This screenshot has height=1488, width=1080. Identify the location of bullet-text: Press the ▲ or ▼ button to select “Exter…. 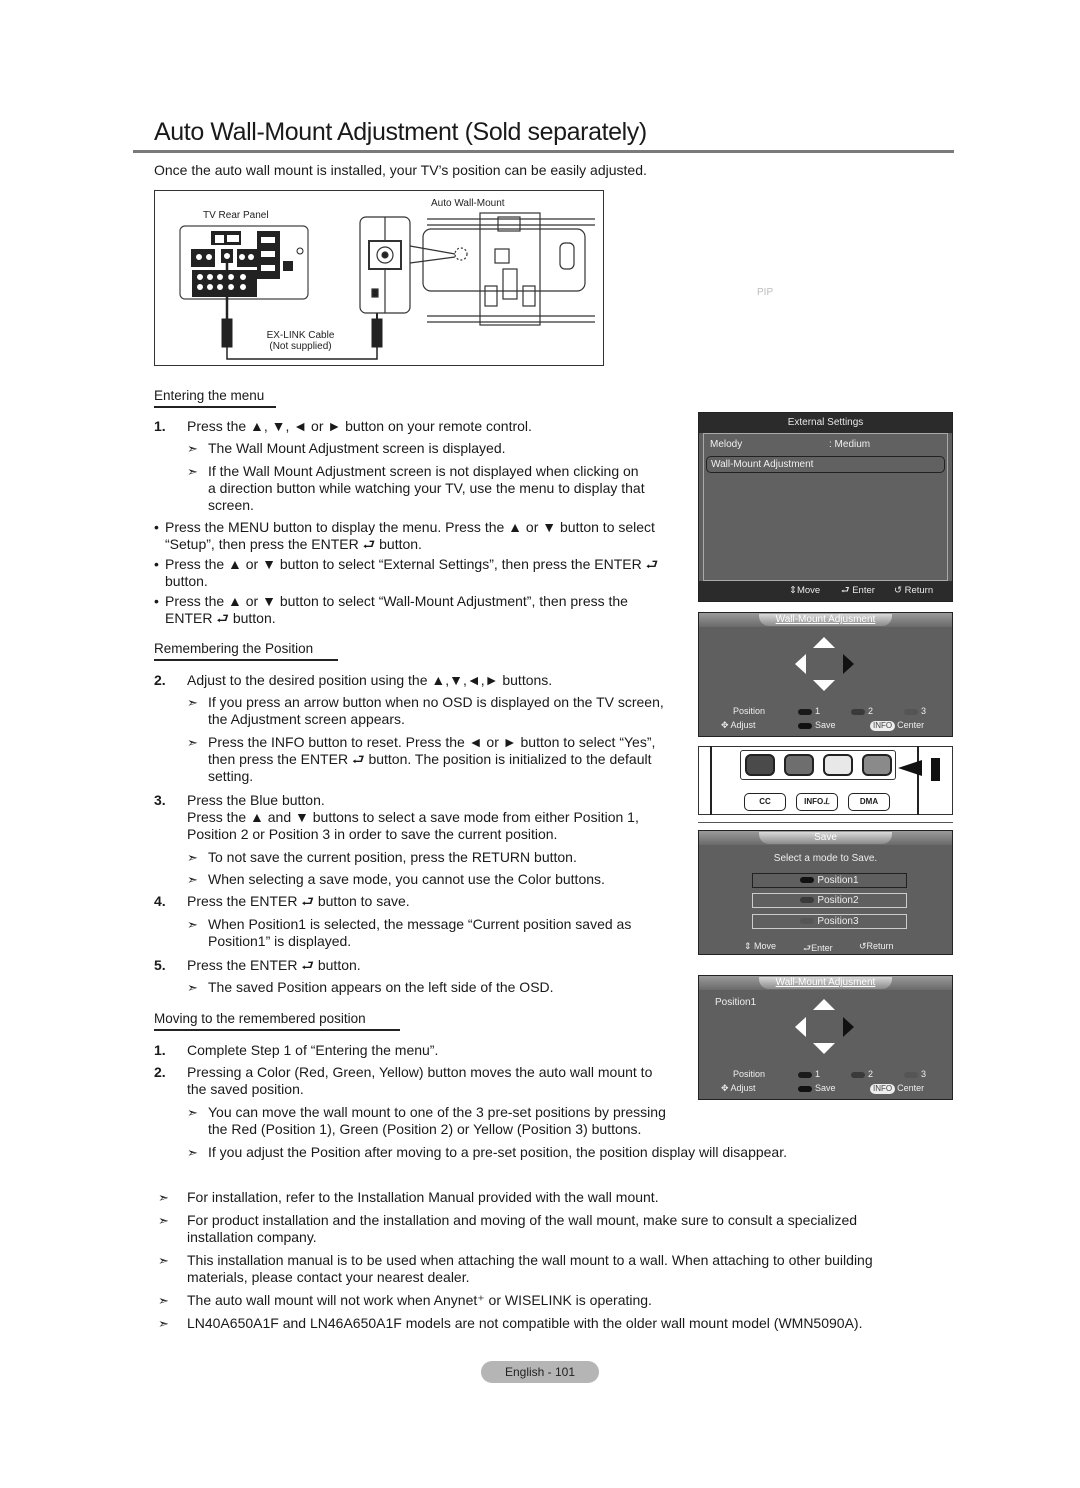
(412, 564).